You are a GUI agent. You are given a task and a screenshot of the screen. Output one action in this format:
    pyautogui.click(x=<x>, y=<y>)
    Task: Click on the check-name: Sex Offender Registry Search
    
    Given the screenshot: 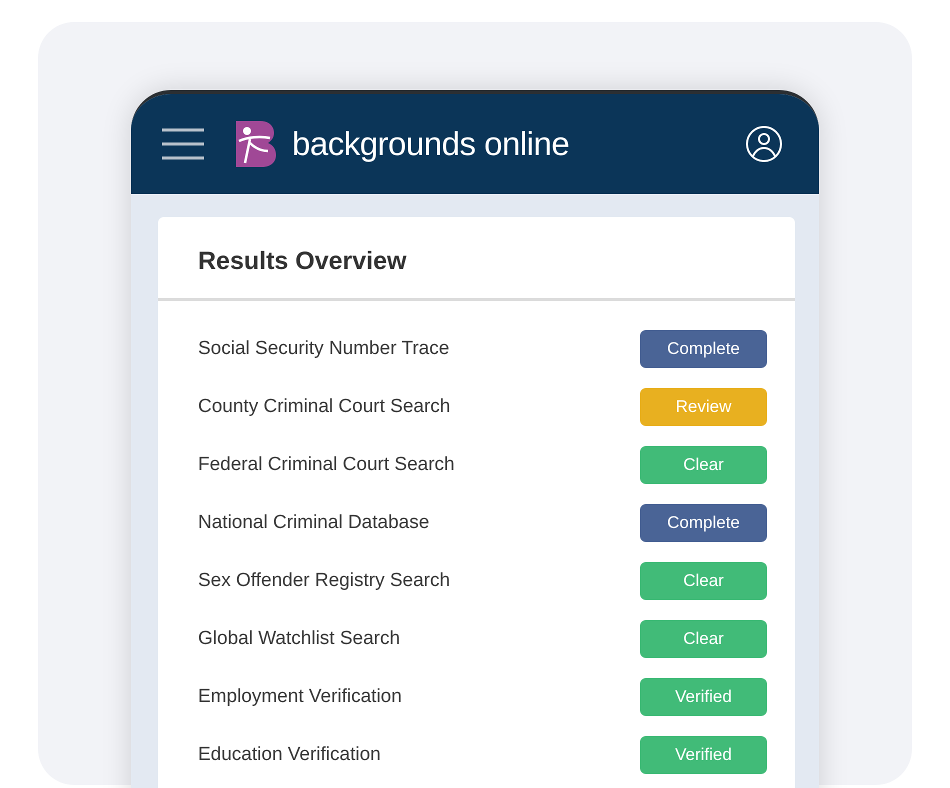 What is the action you would take?
    pyautogui.click(x=324, y=581)
    